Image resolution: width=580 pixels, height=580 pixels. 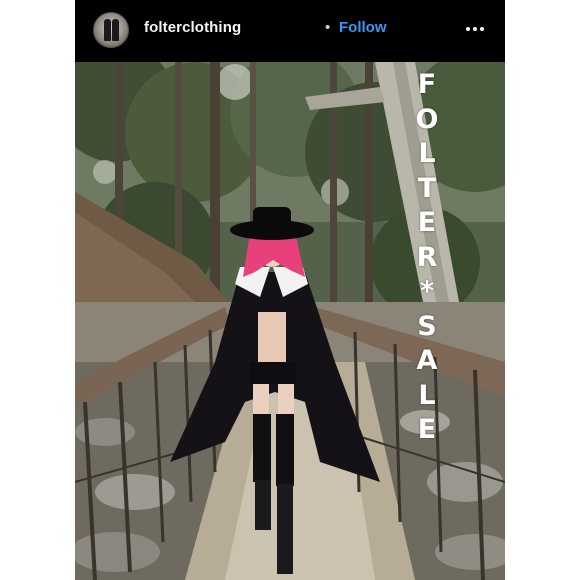 I want to click on overlay-letter: S, so click(x=427, y=326).